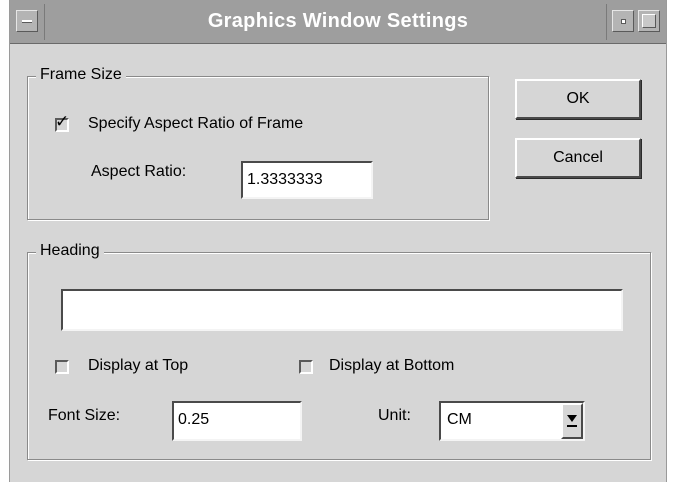 The width and height of the screenshot is (676, 482). What do you see at coordinates (81, 75) in the screenshot?
I see `frame-size-legend: Frame Size` at bounding box center [81, 75].